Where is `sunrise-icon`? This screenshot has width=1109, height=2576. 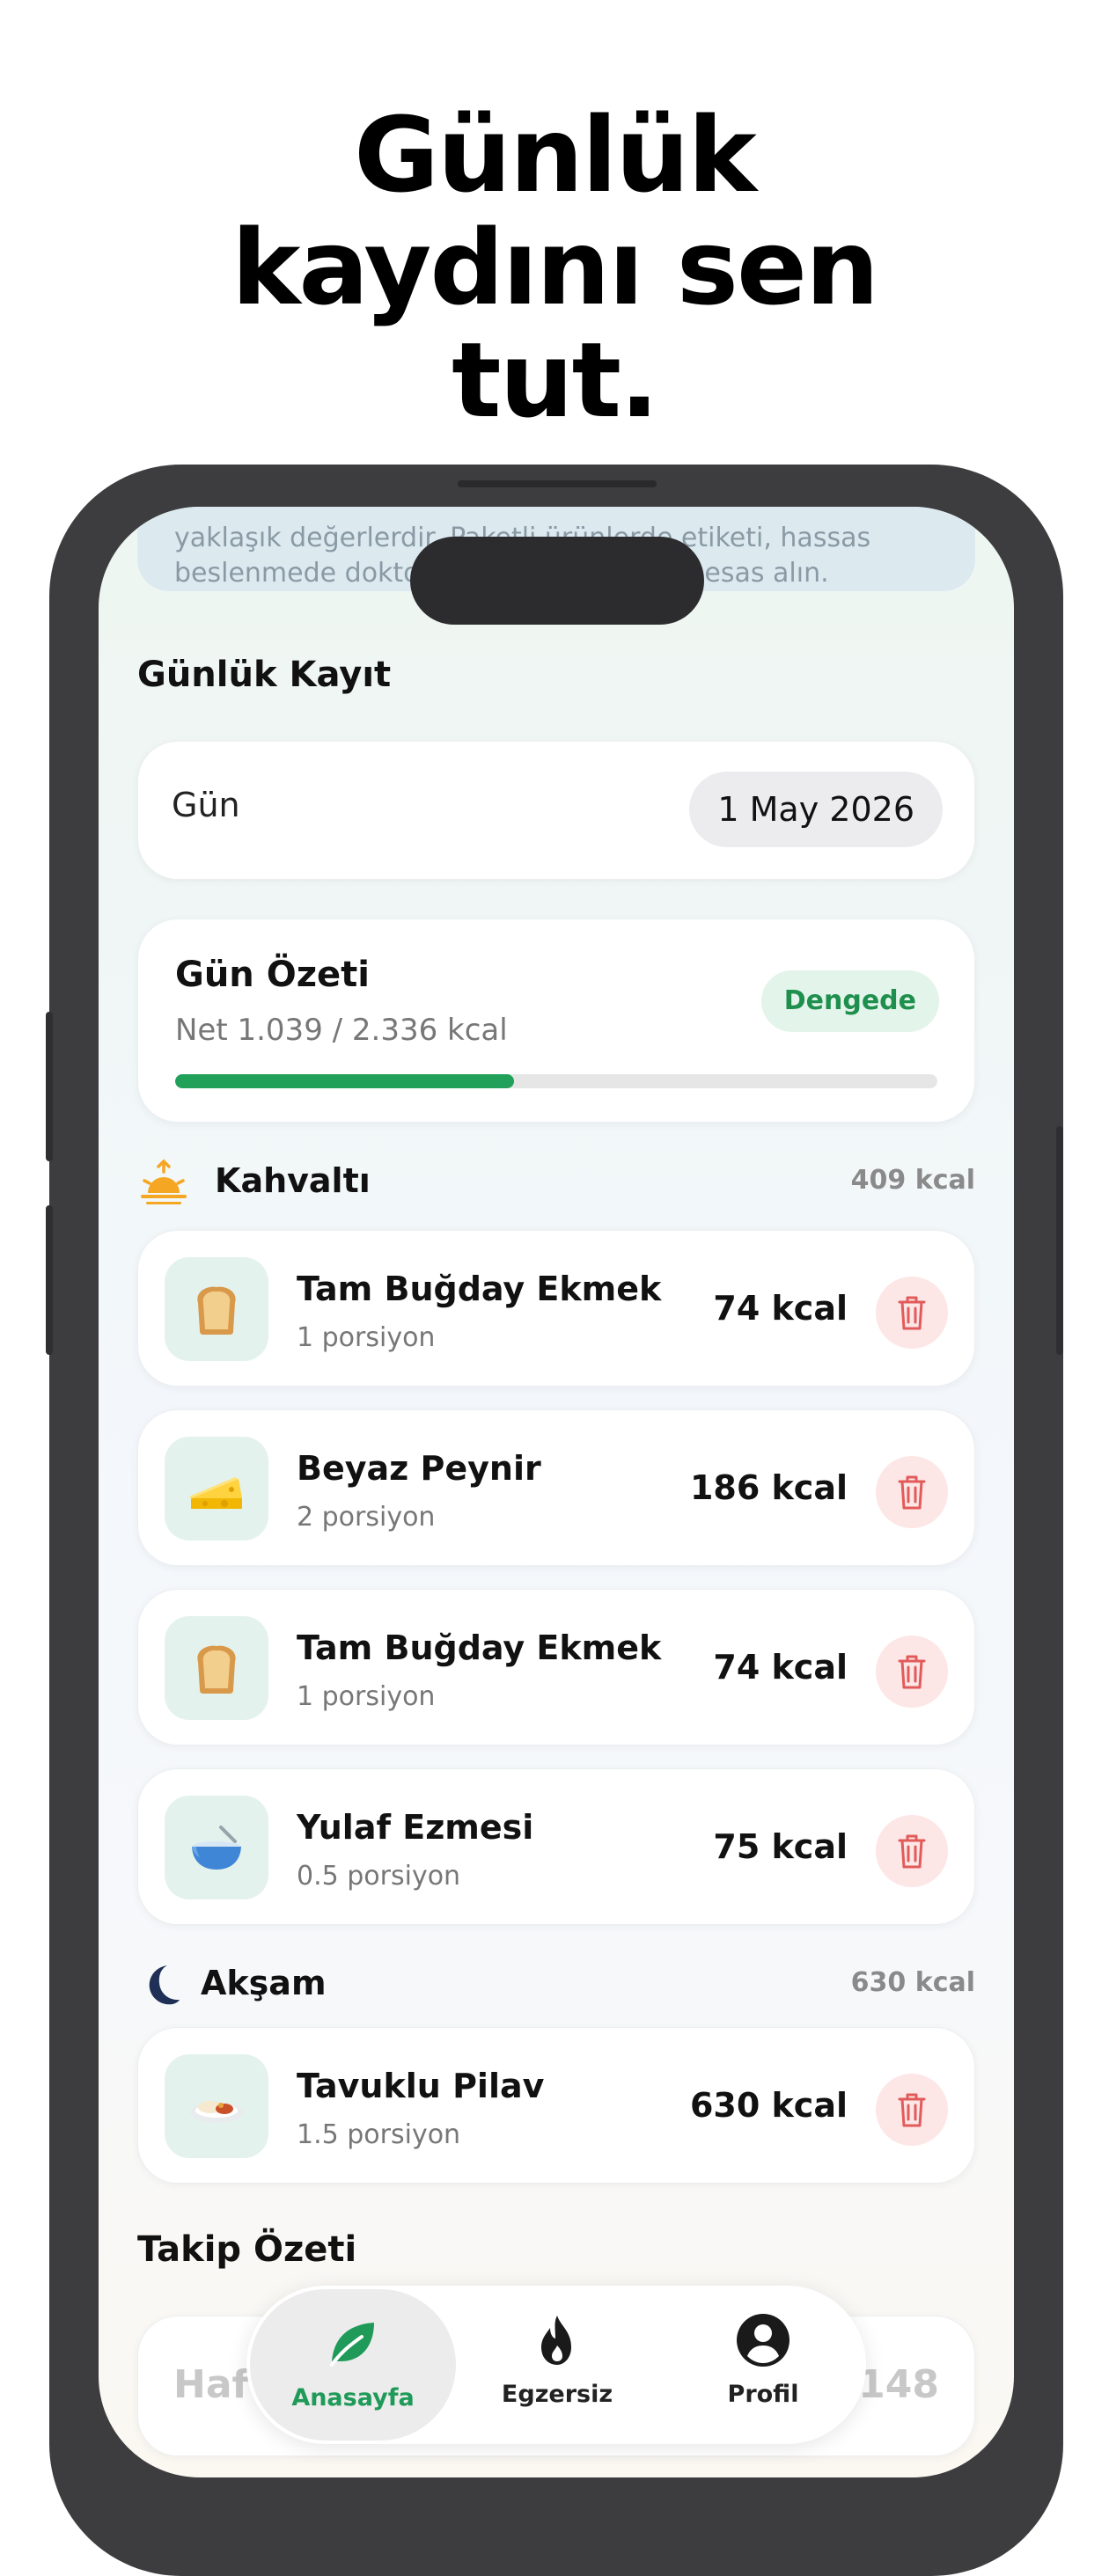
sunrise-icon is located at coordinates (163, 1182).